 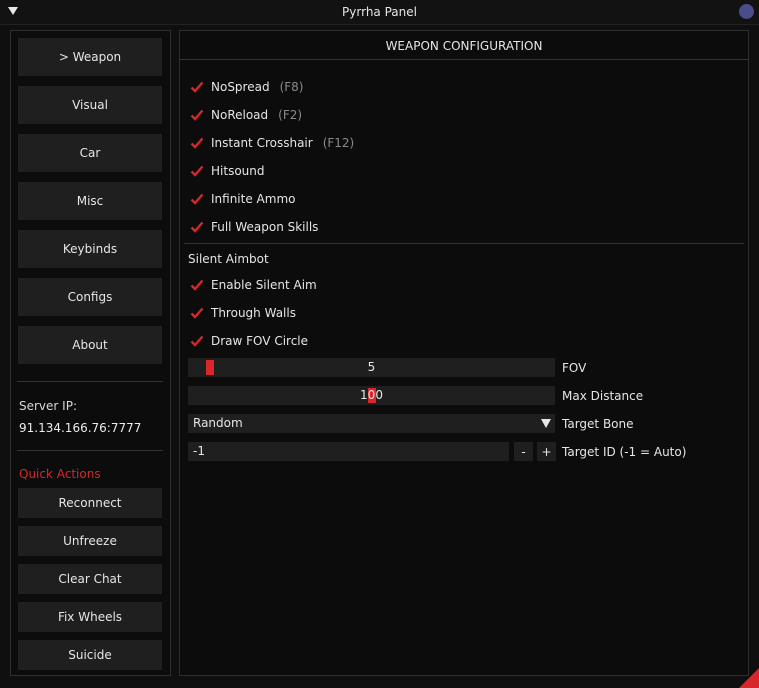 I want to click on full-weapon-skills-checkbox: Full Weapon Skills, so click(x=254, y=227).